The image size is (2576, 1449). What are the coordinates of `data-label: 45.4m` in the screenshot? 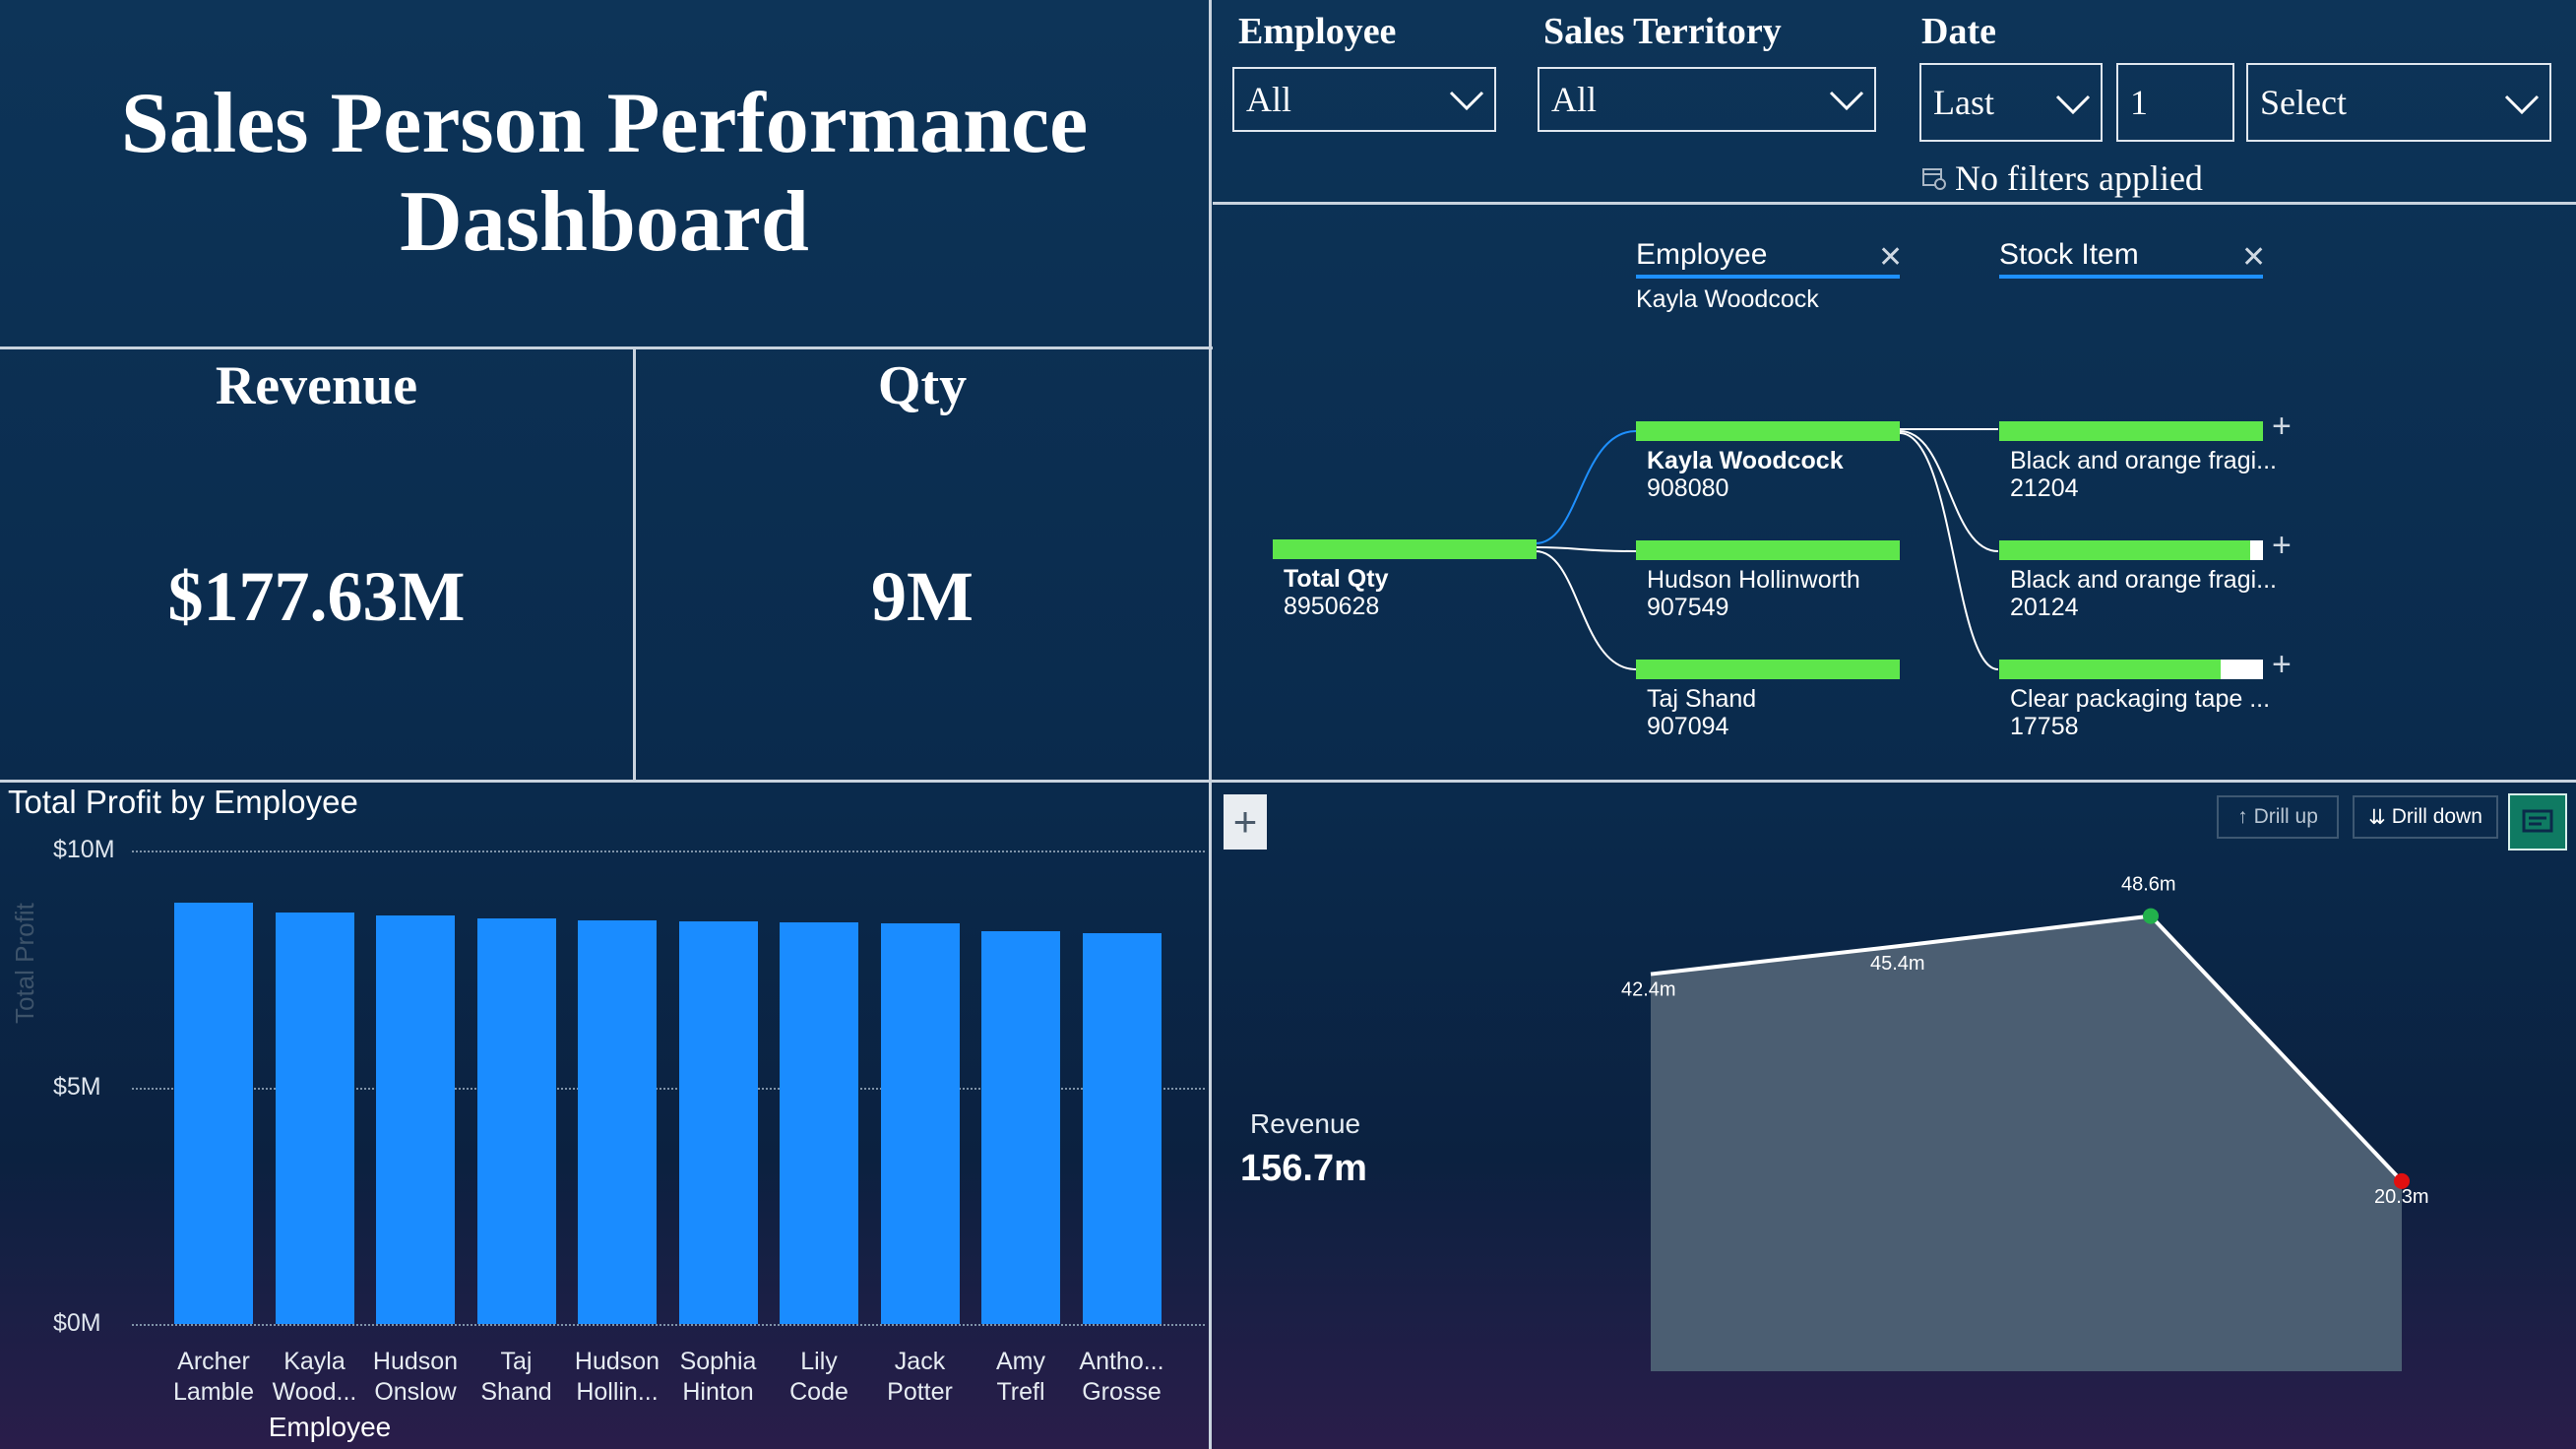 It's located at (1898, 964).